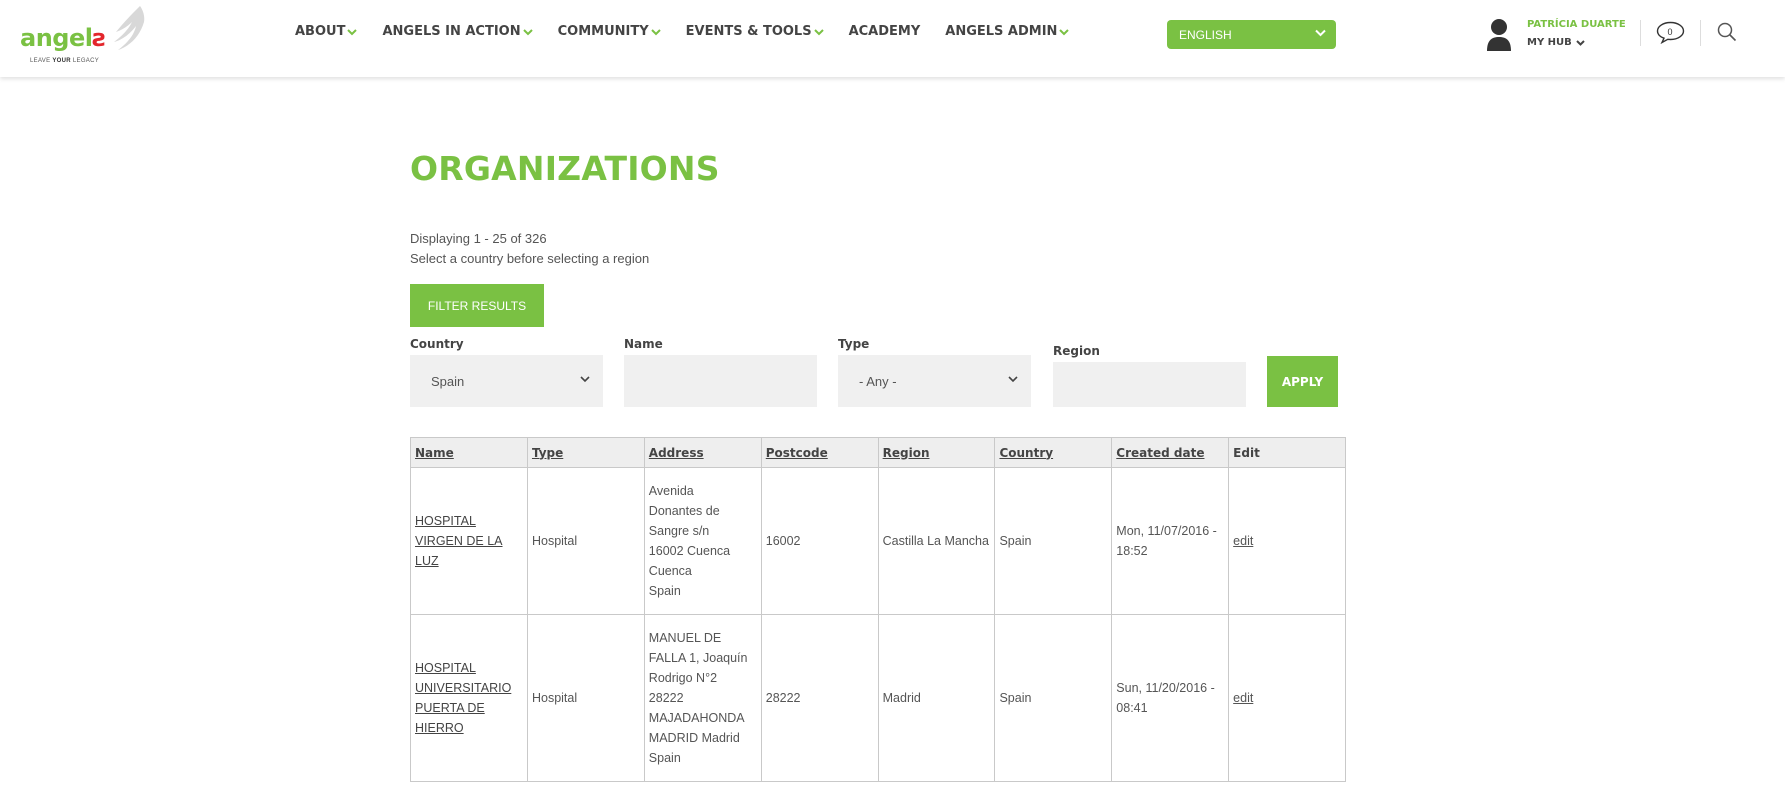  I want to click on organization-name-link: HOSPITAL UNIVERSITARIO PUERTA DE HIERRO, so click(469, 698).